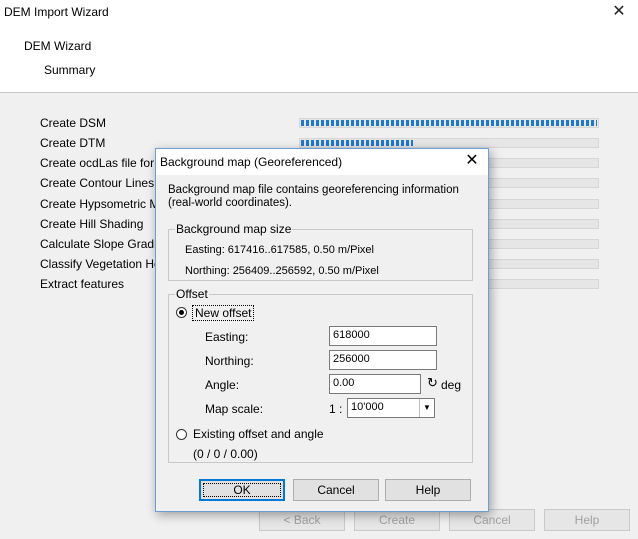 This screenshot has height=539, width=638. What do you see at coordinates (375, 384) in the screenshot?
I see `angle-input: 0.00` at bounding box center [375, 384].